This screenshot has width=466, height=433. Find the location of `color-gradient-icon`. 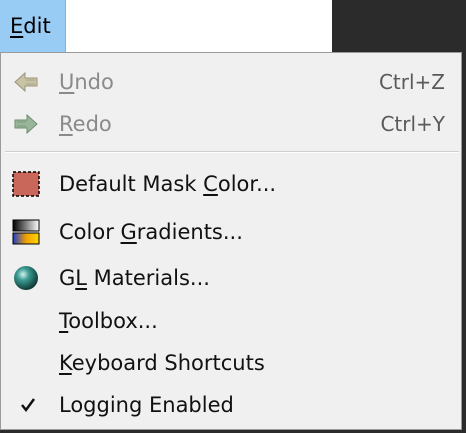

color-gradient-icon is located at coordinates (26, 232).